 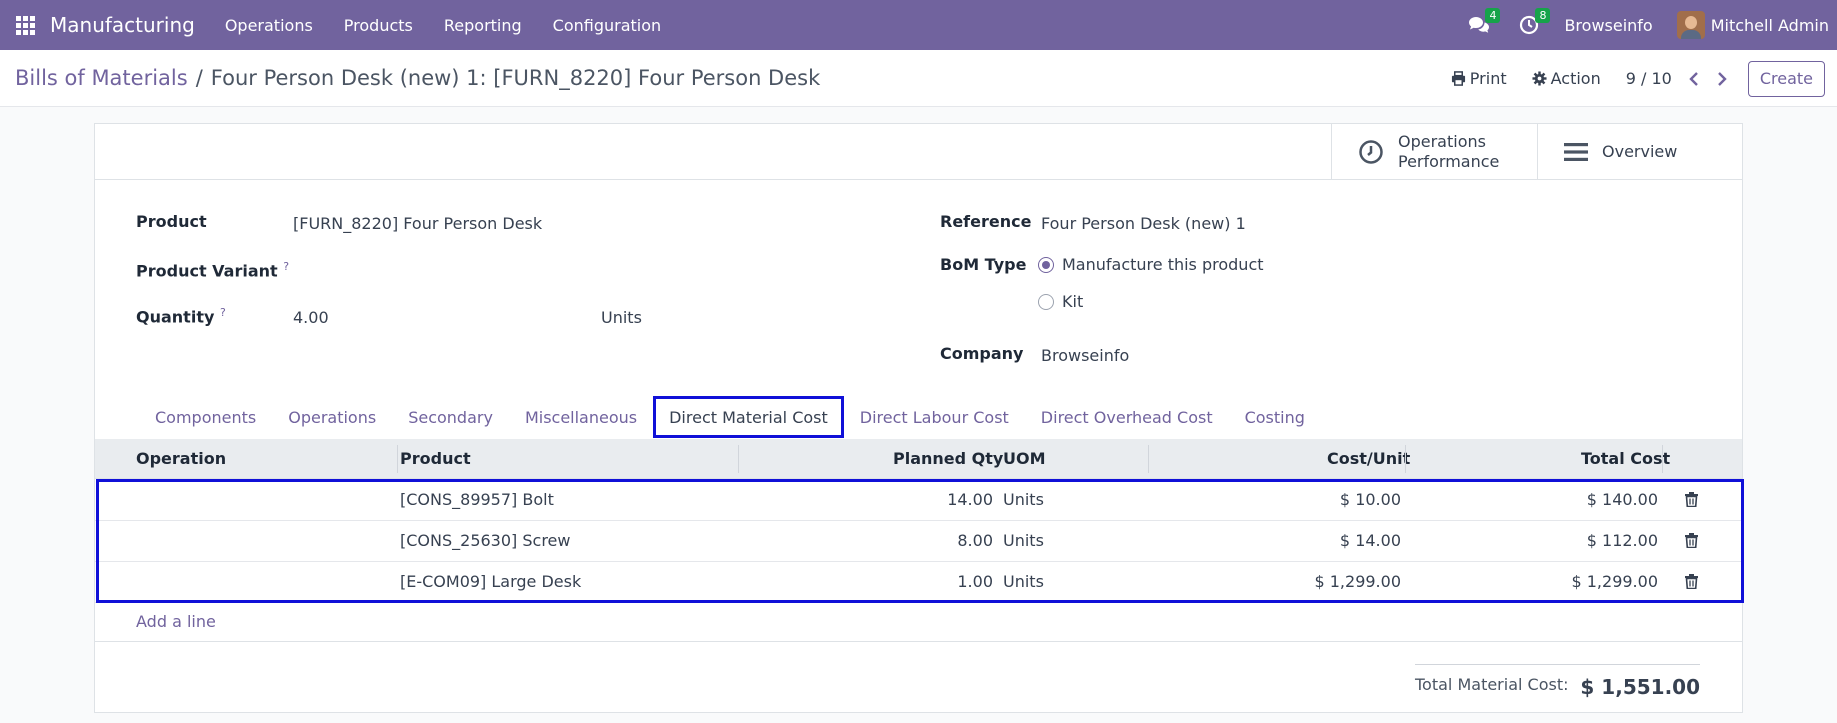 What do you see at coordinates (1449, 161) in the screenshot?
I see `operations-performance-line2: Performance` at bounding box center [1449, 161].